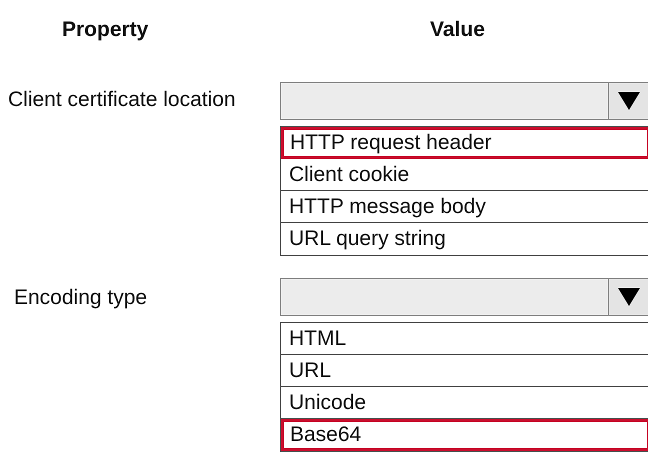 This screenshot has height=454, width=648. What do you see at coordinates (464, 435) in the screenshot?
I see `dropdown-option: Base64` at bounding box center [464, 435].